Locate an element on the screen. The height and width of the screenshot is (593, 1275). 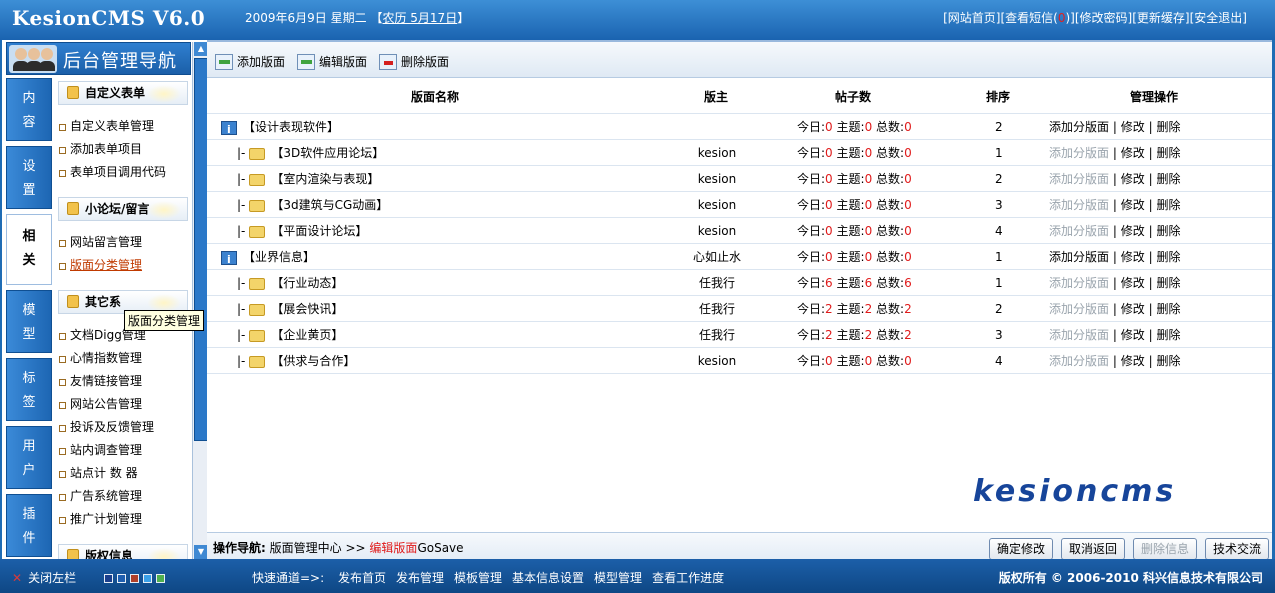
quick-link: 模型管理 is located at coordinates (618, 578).